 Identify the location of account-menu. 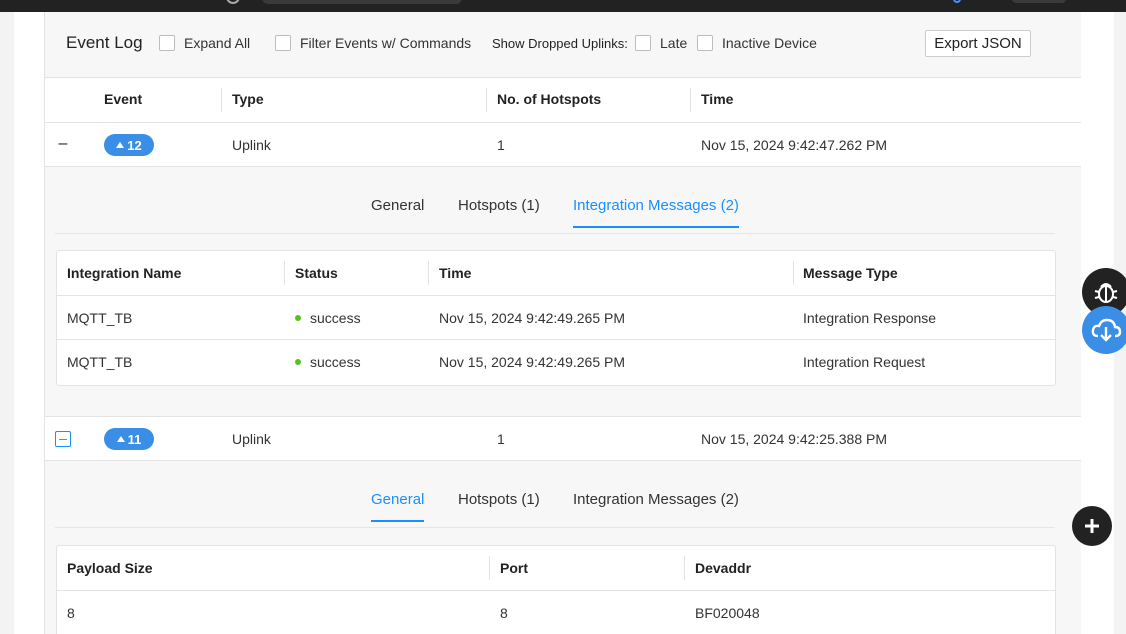
(1039, 1).